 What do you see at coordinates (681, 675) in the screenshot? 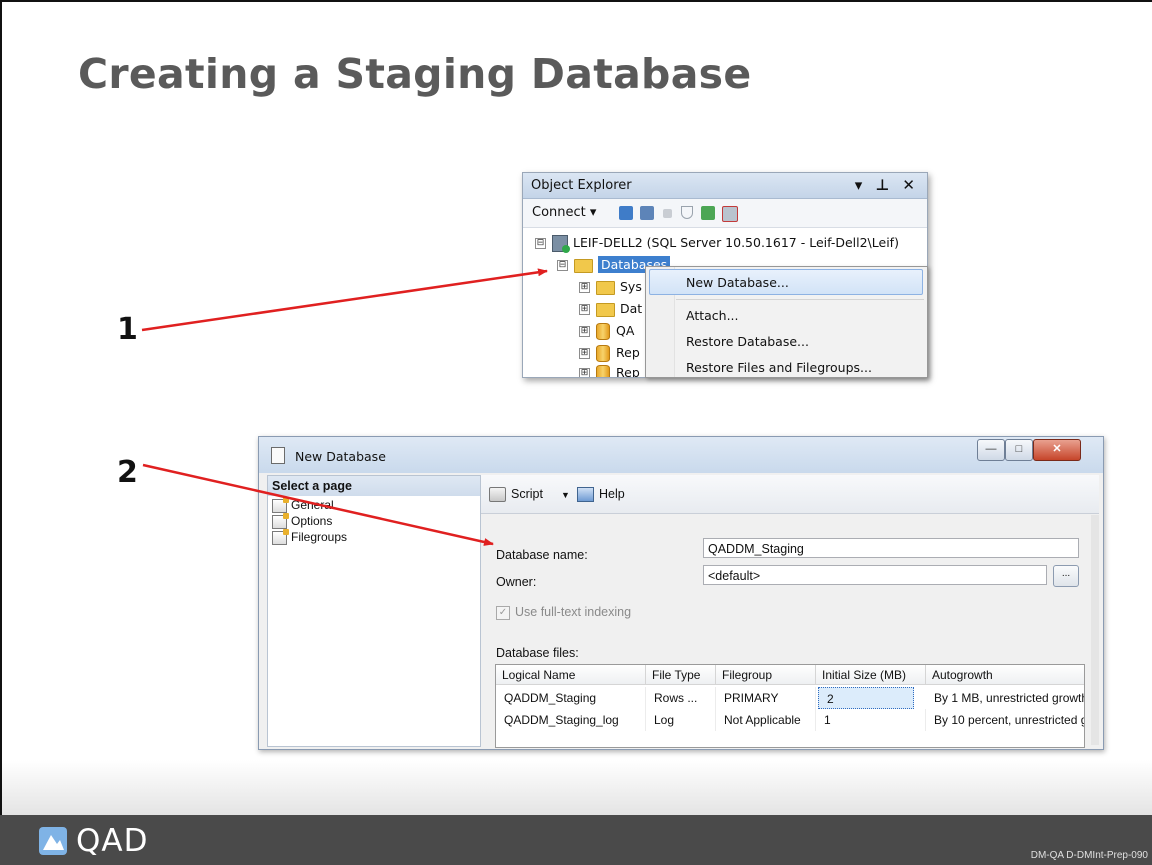
I see `column-header: File Type` at bounding box center [681, 675].